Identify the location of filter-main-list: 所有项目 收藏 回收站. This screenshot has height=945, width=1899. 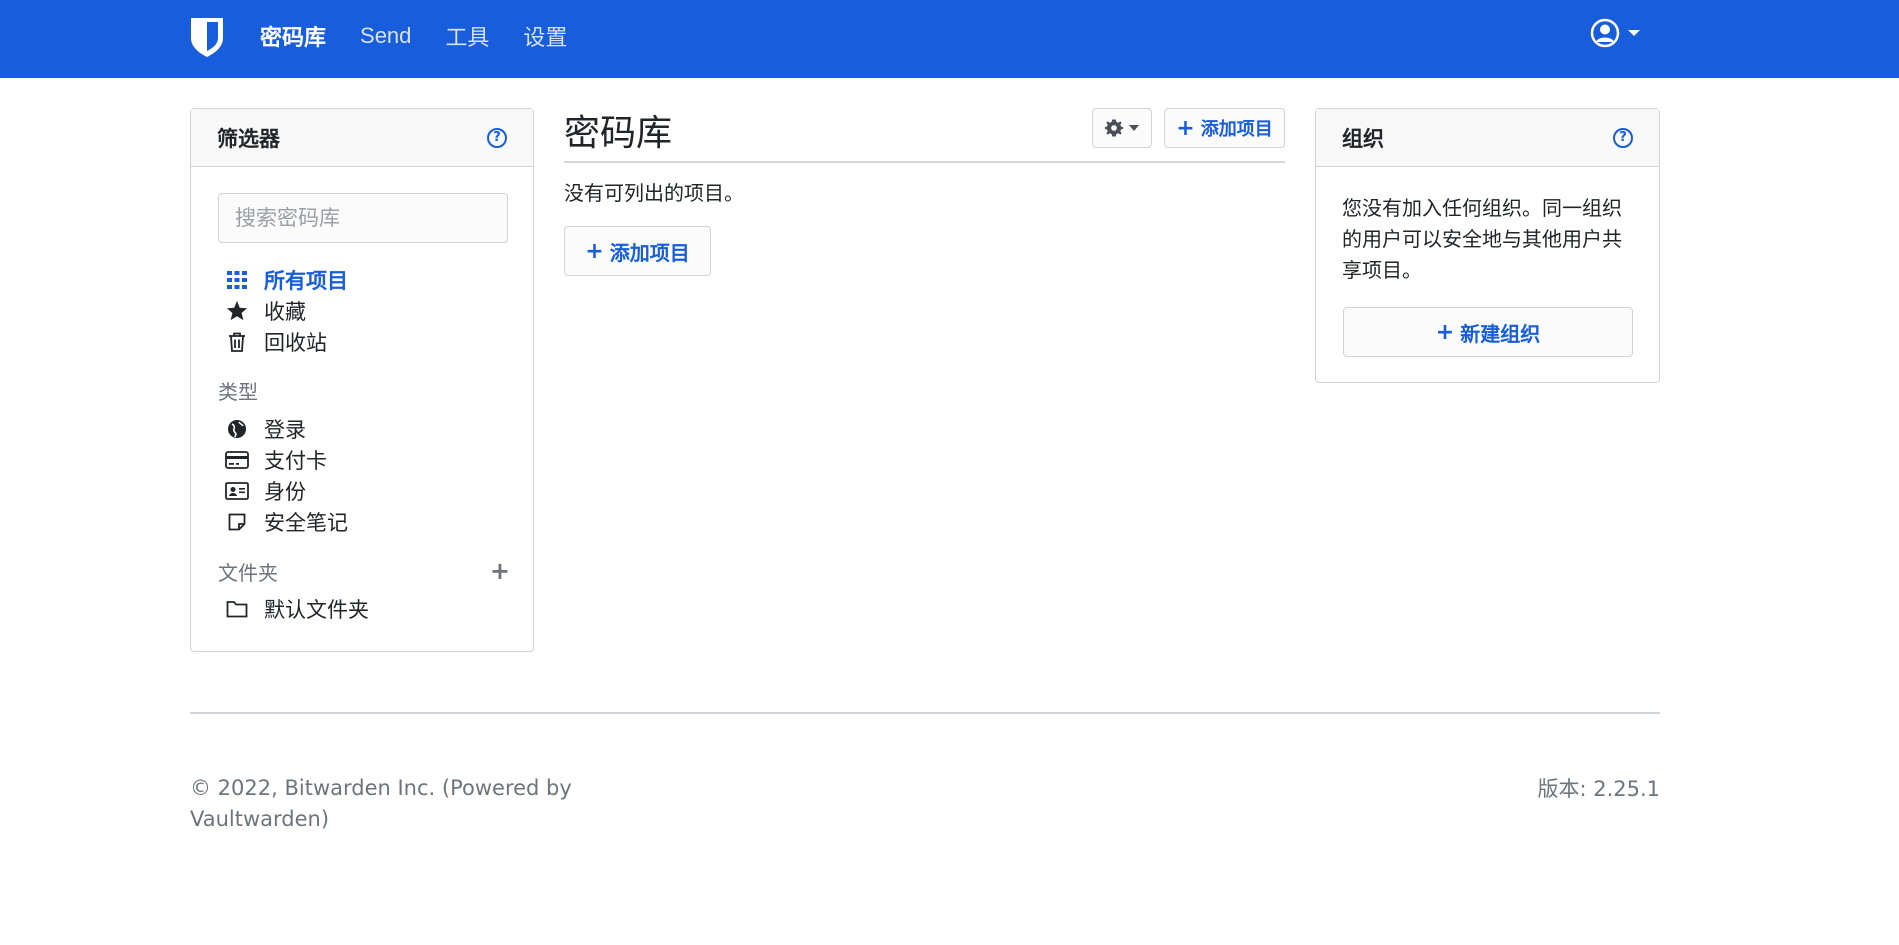
(368, 310).